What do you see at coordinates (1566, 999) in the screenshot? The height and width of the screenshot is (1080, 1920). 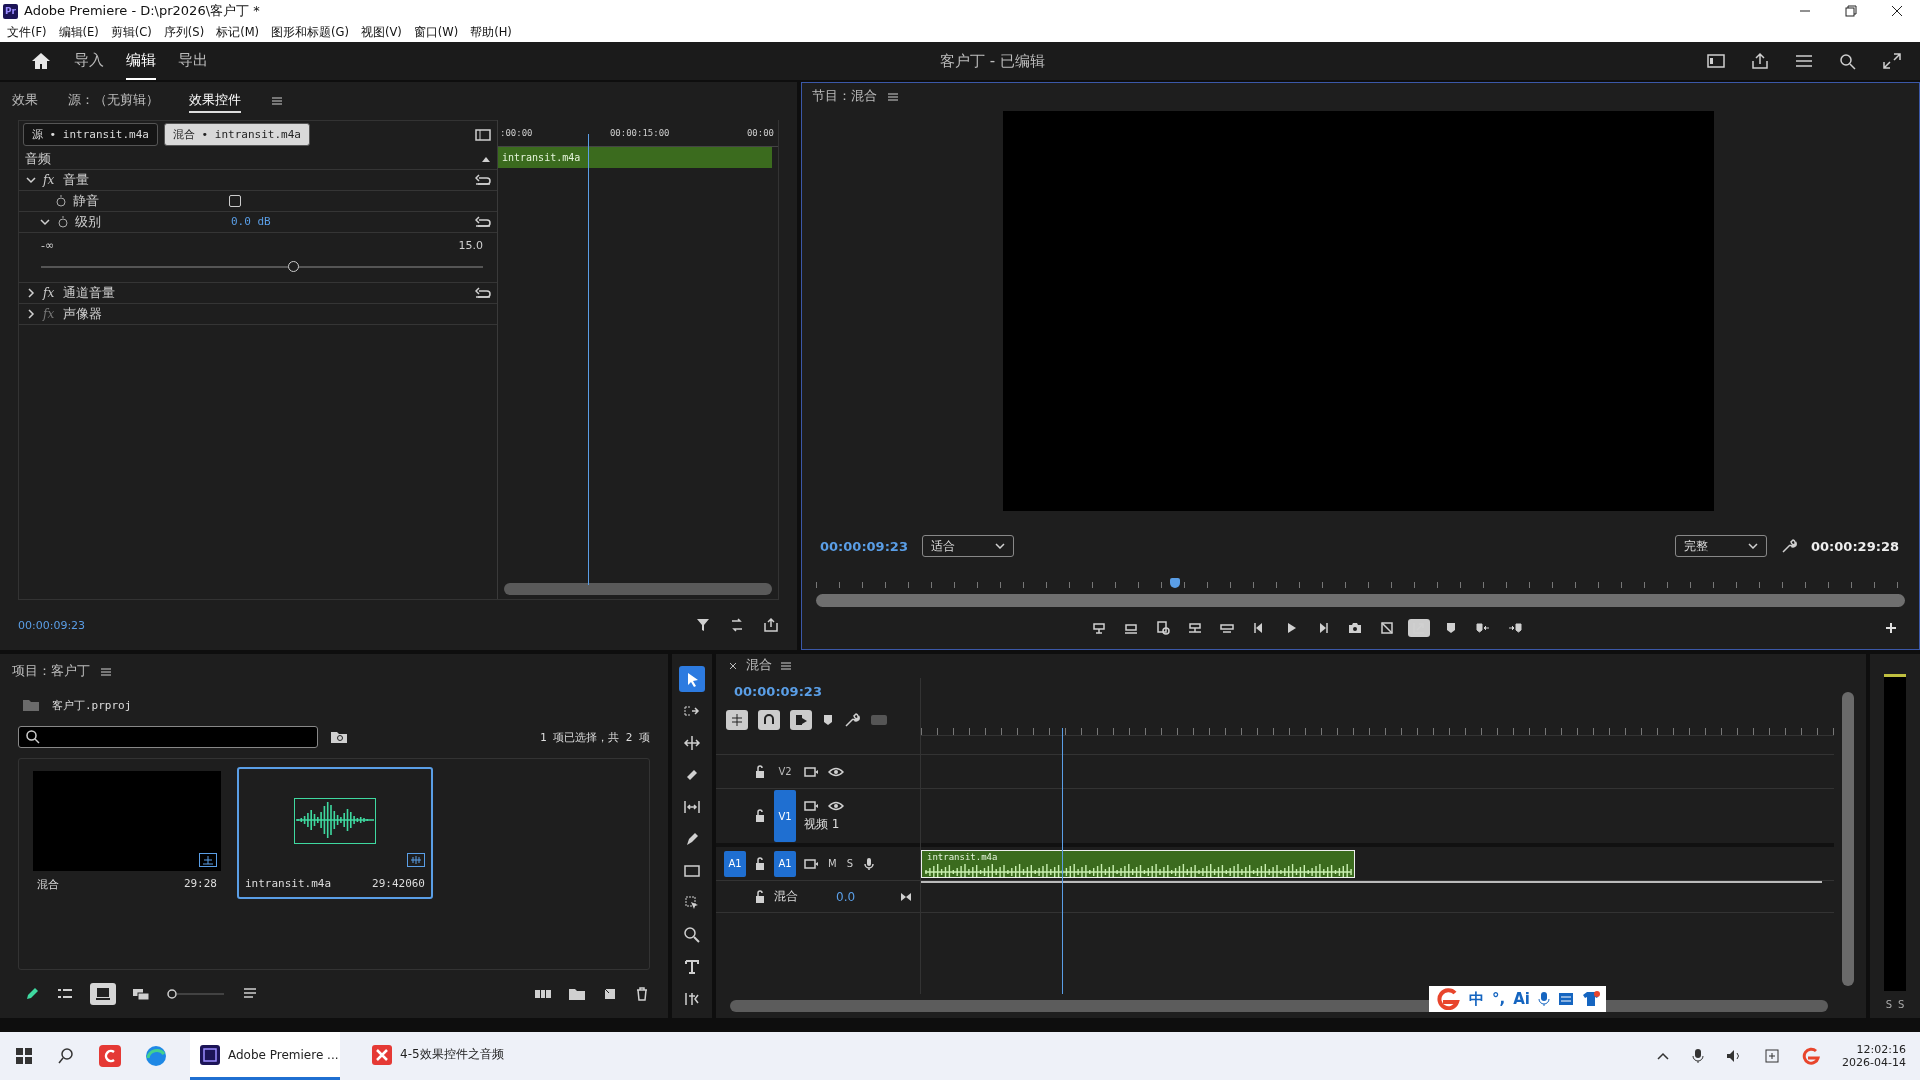 I see `keyboard-icon` at bounding box center [1566, 999].